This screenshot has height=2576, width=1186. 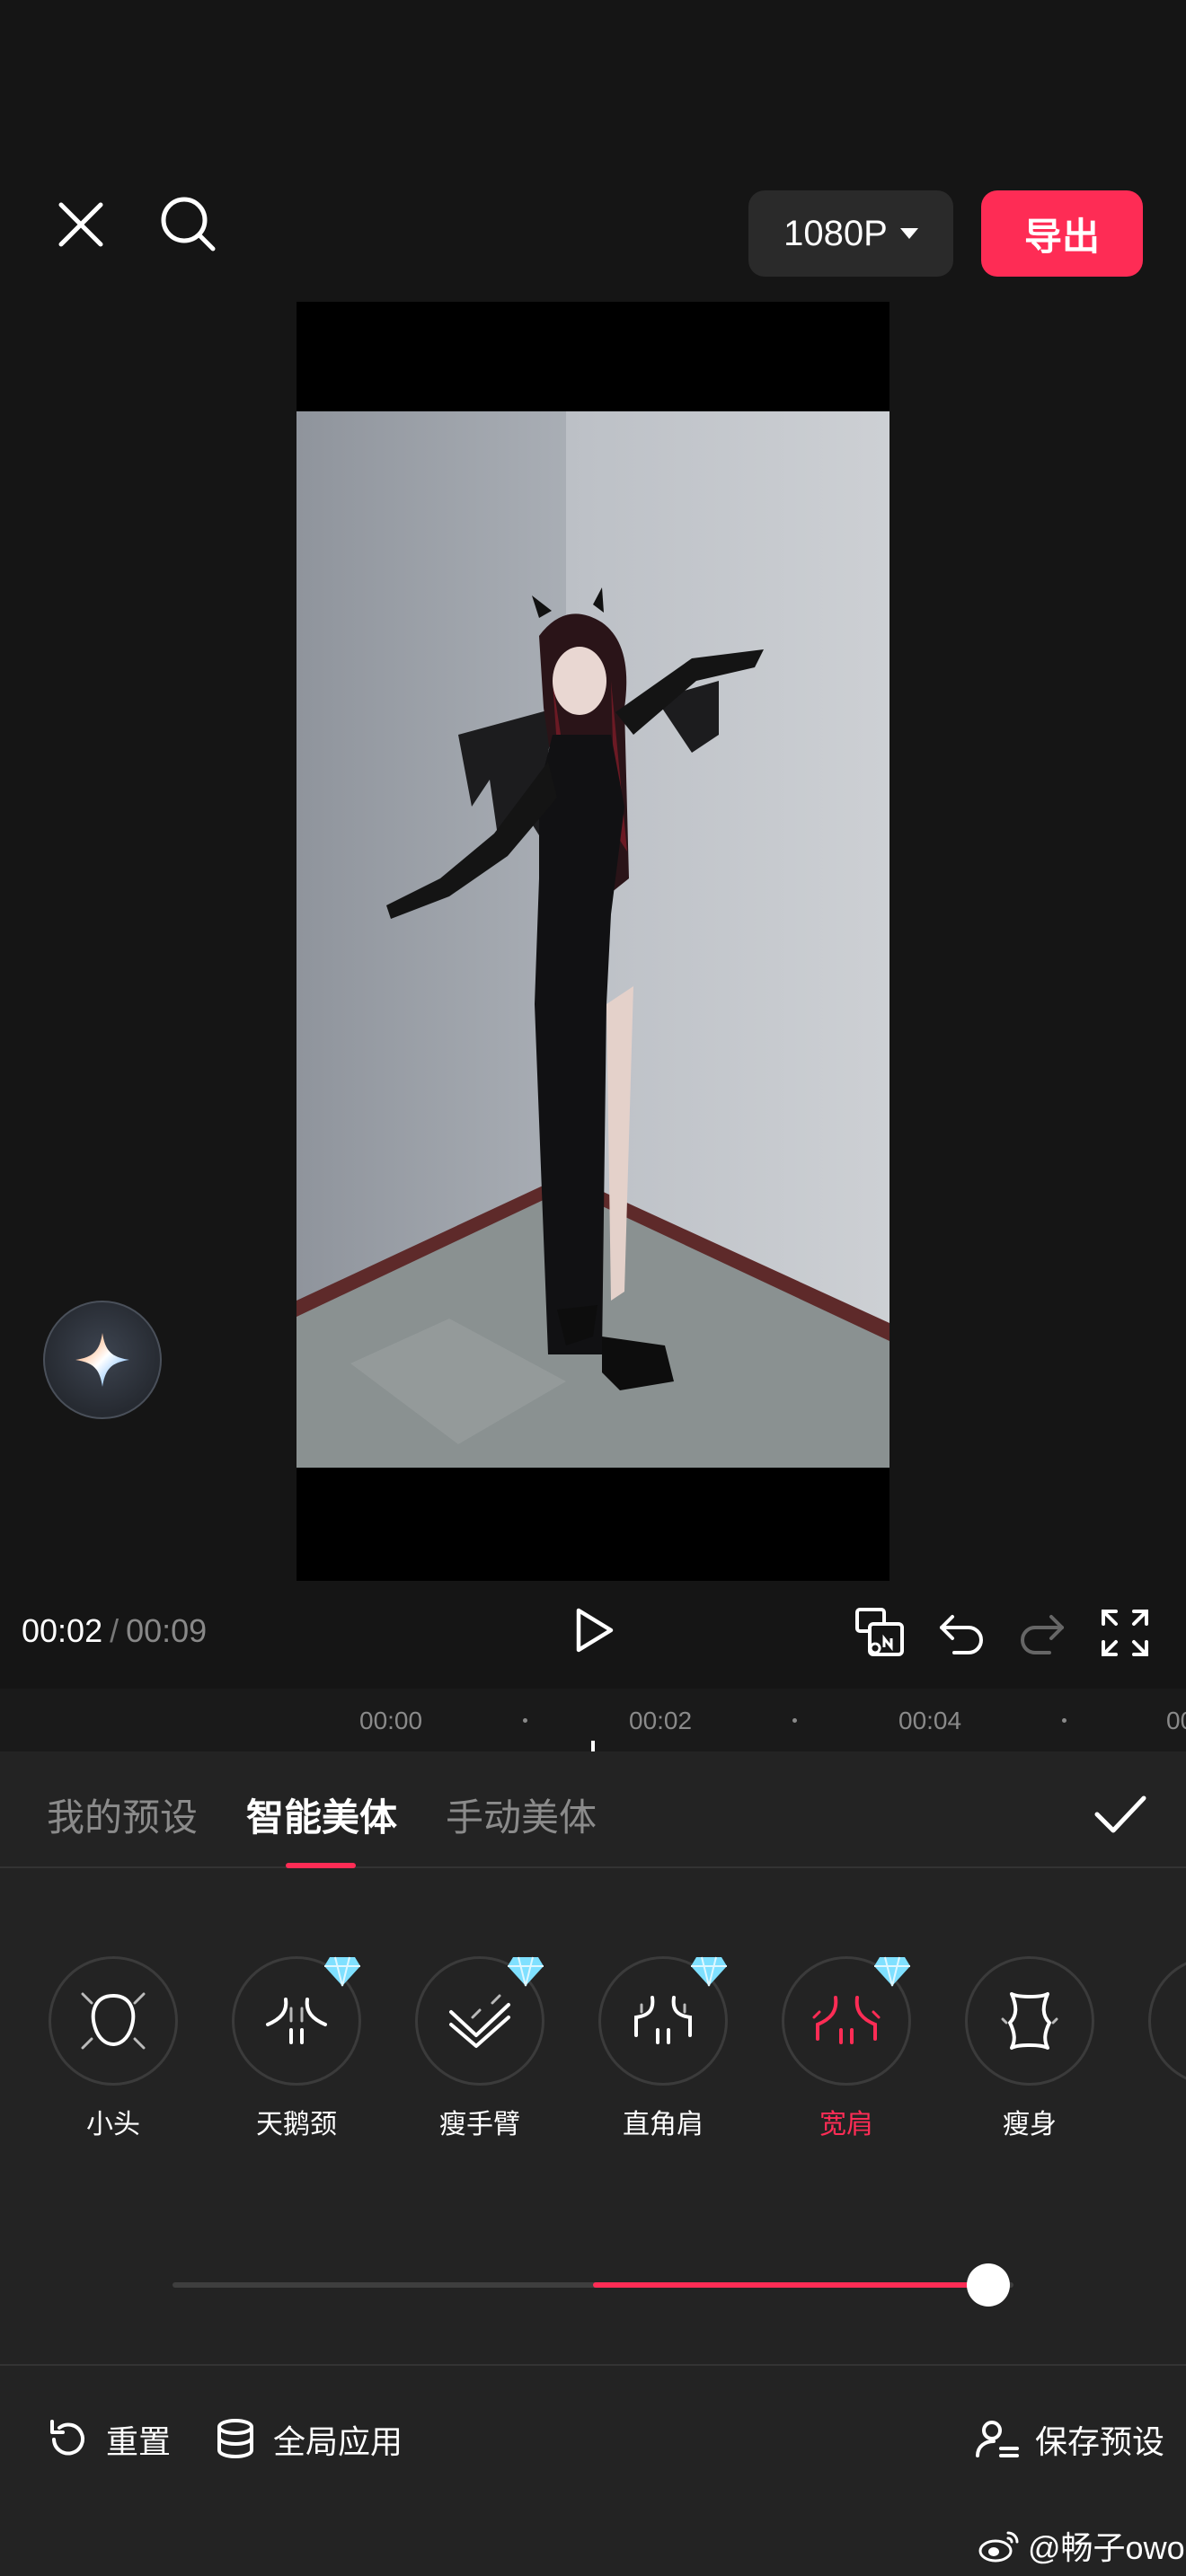 I want to click on total-time: 00:09, so click(x=167, y=1630).